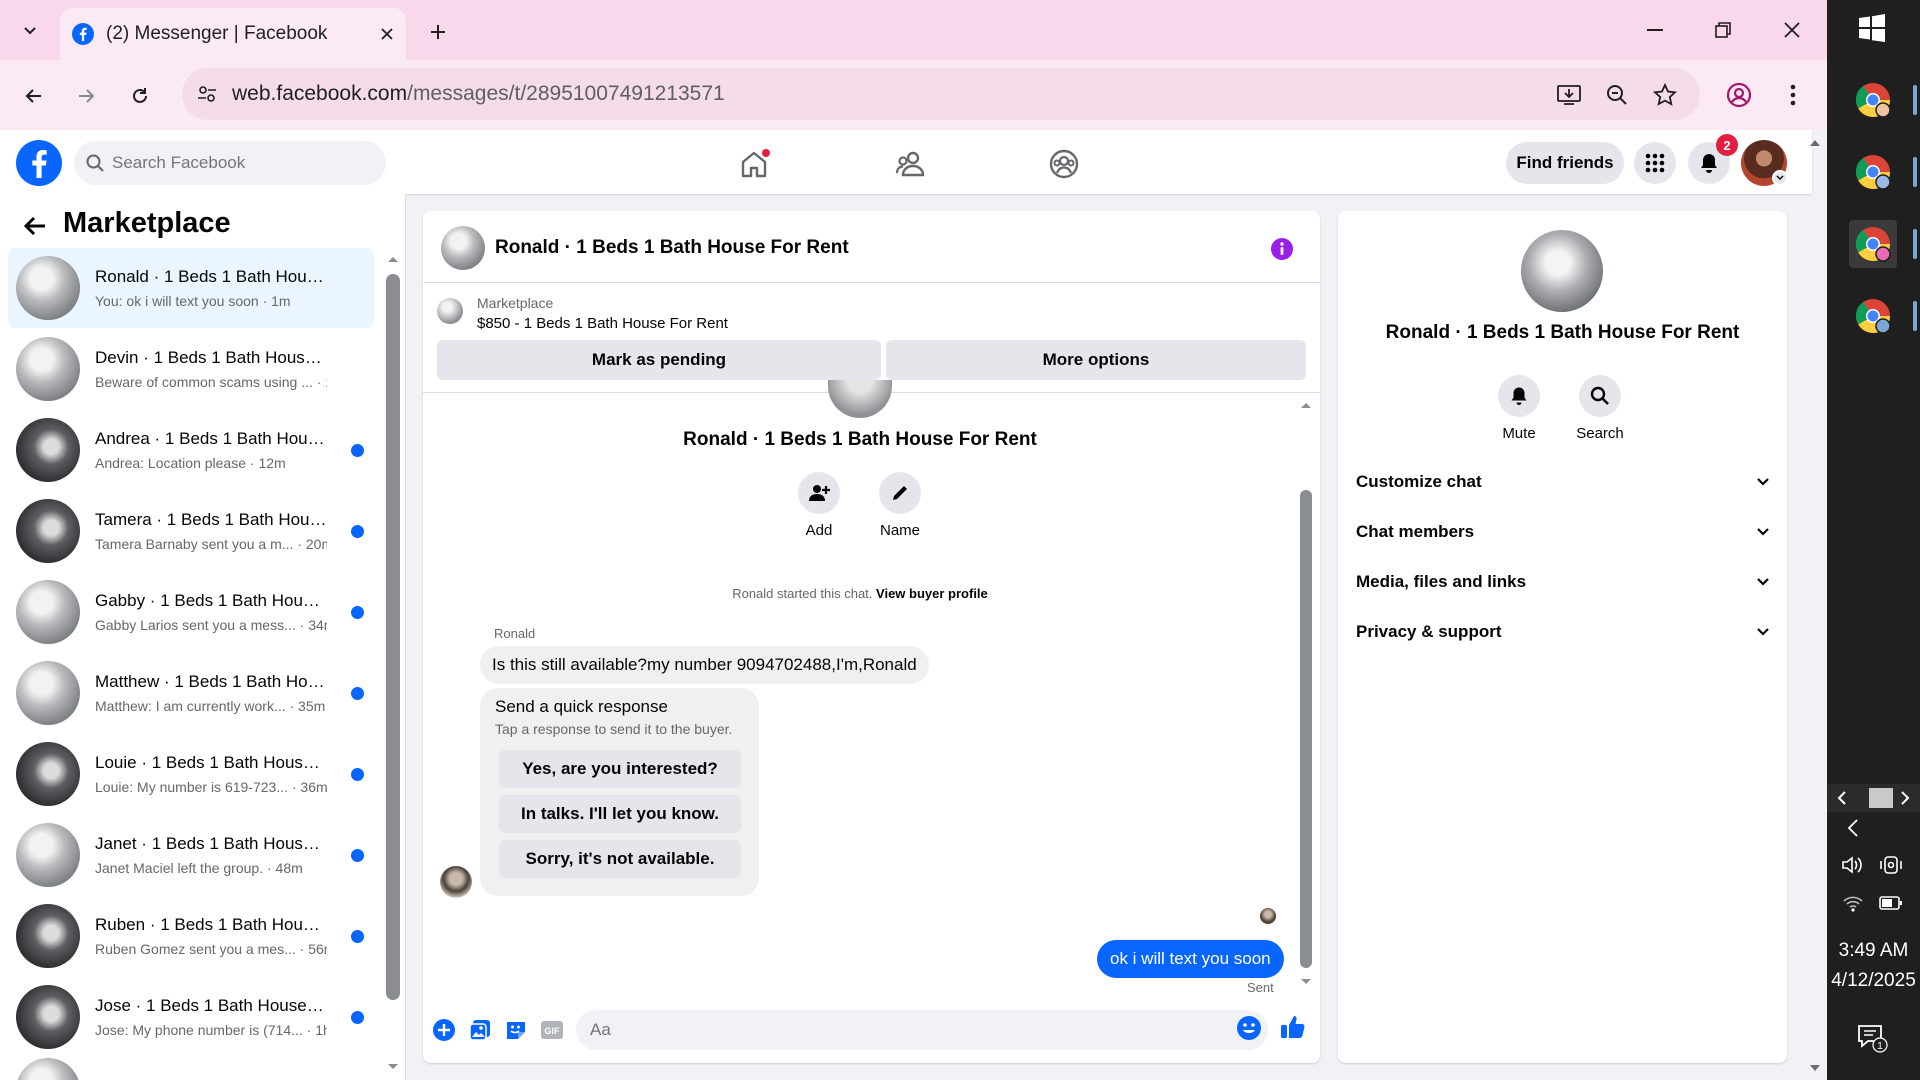 The image size is (1920, 1080). I want to click on info-panel-avatar, so click(1562, 271).